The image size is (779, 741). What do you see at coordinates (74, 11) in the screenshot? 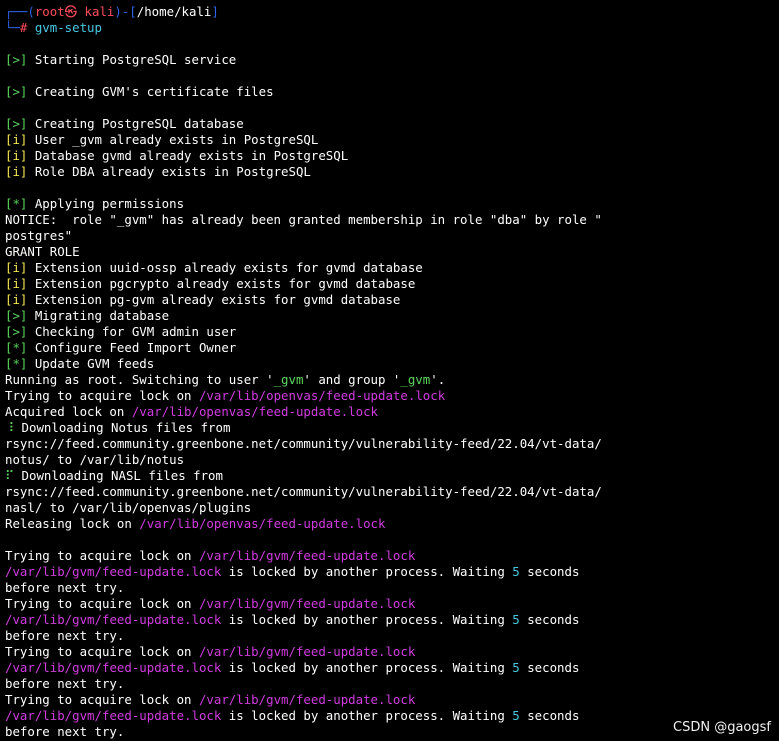
I see `terminal-text: root㉿ kali` at bounding box center [74, 11].